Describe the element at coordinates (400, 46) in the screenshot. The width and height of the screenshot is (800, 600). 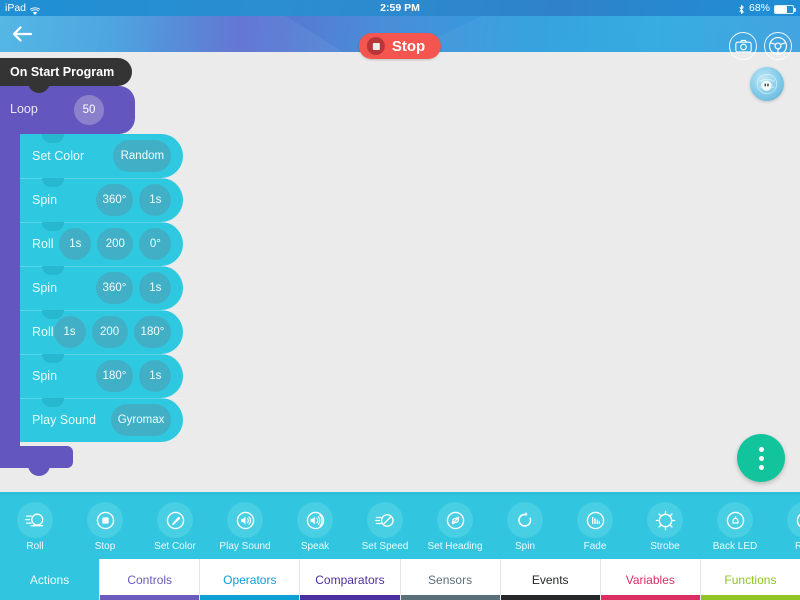
I see `stop-button: Stop` at that location.